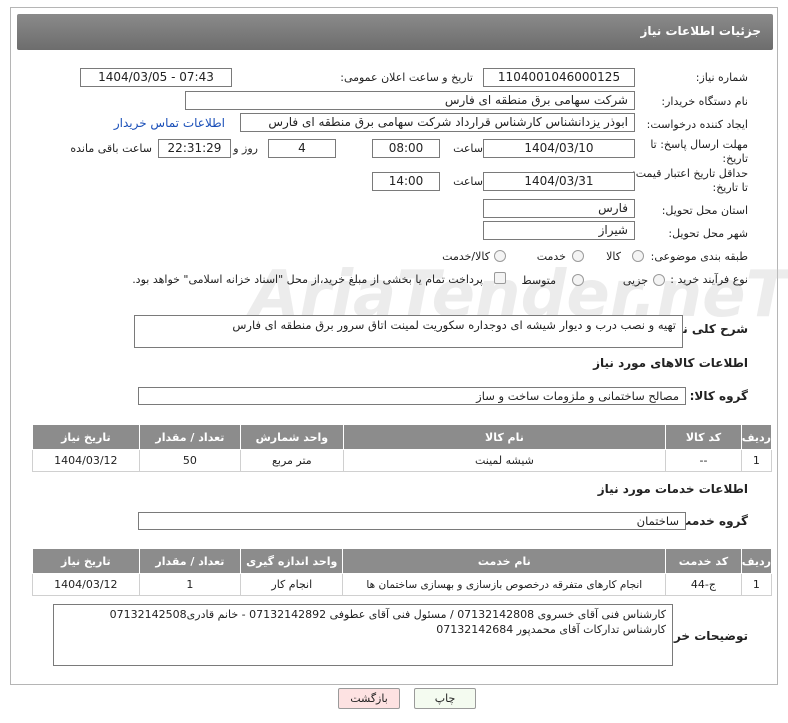  What do you see at coordinates (538, 280) in the screenshot?
I see `process-option-medium: متوسط` at bounding box center [538, 280].